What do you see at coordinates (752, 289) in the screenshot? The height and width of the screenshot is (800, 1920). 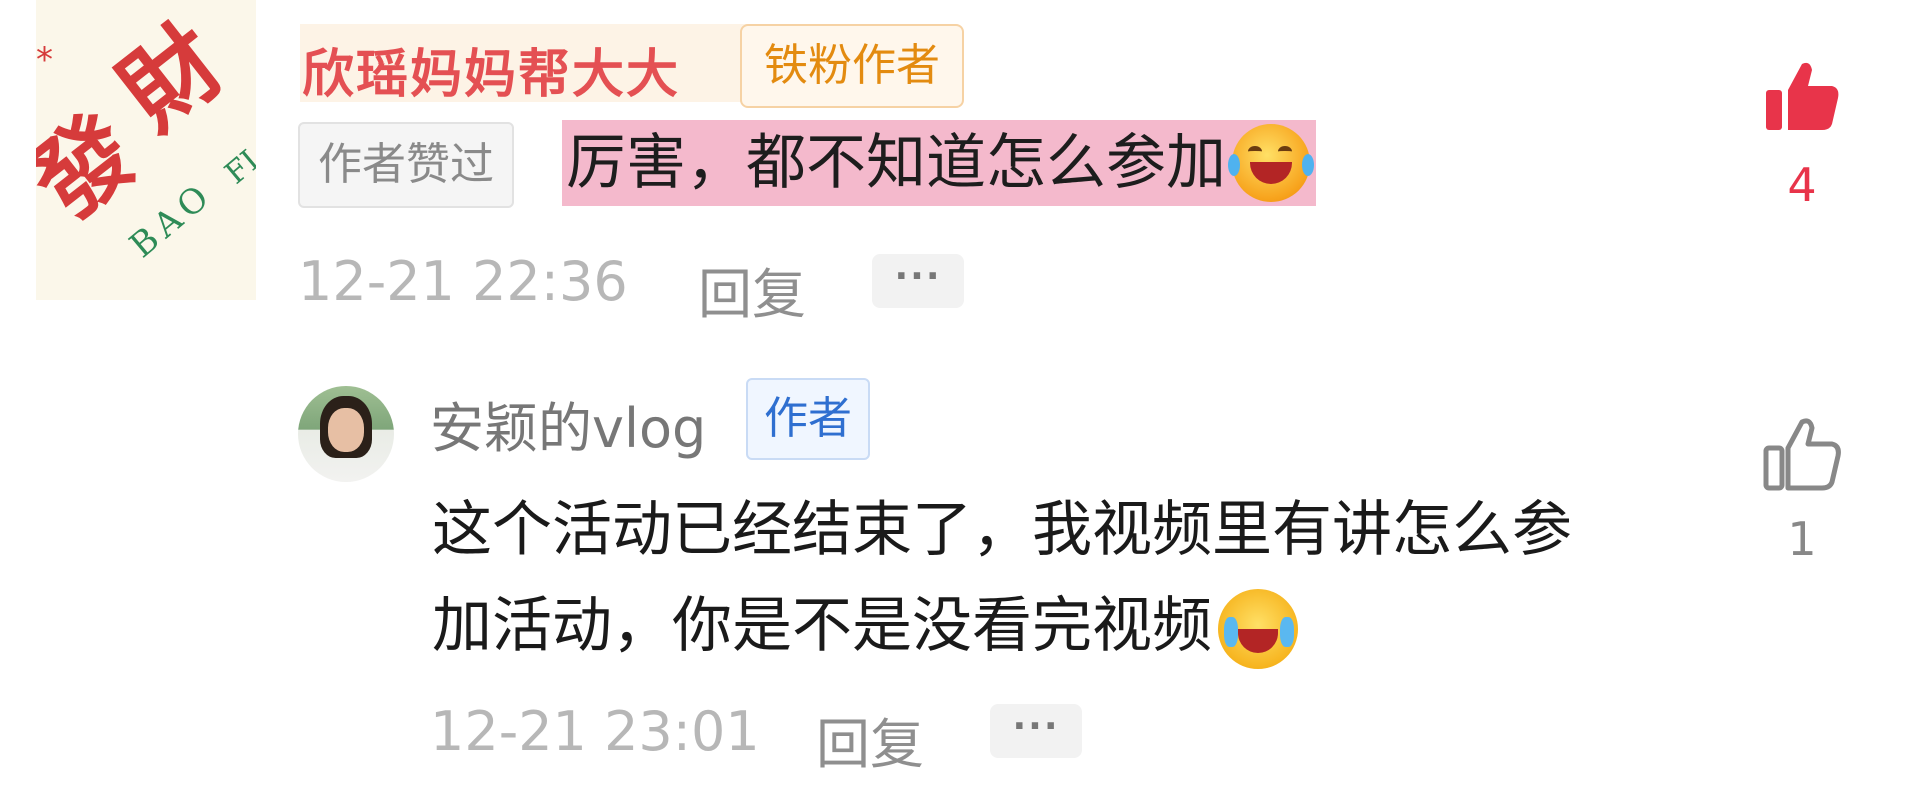 I see `reply-button: 回复` at bounding box center [752, 289].